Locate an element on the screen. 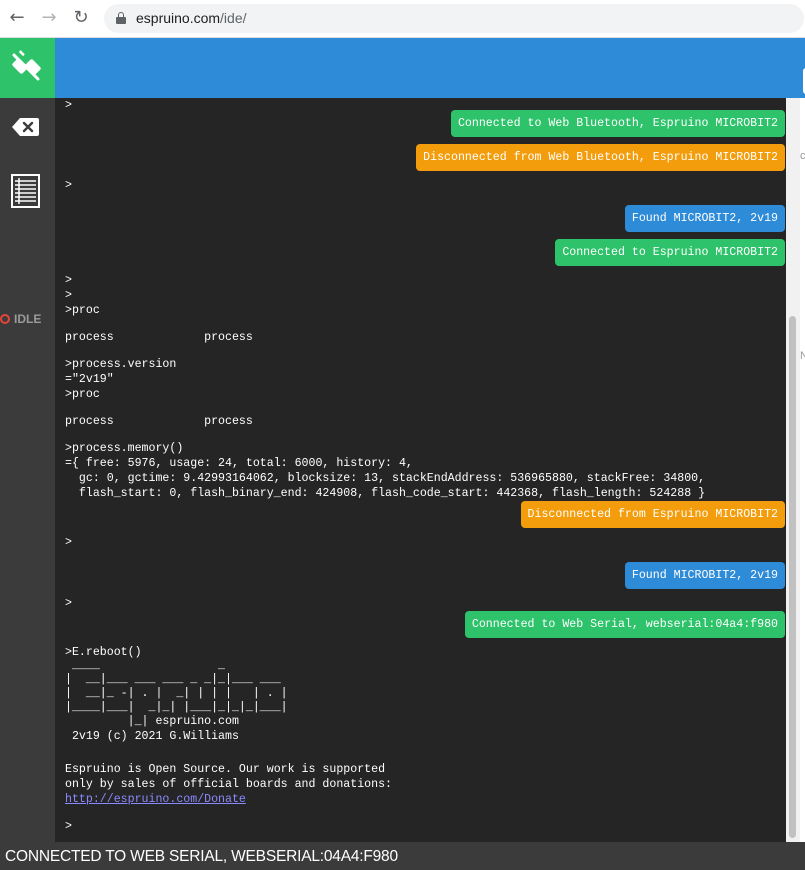 This screenshot has height=870, width=805. browser-toolbar: ← → ↻ espruino.com/ide/ is located at coordinates (402, 19).